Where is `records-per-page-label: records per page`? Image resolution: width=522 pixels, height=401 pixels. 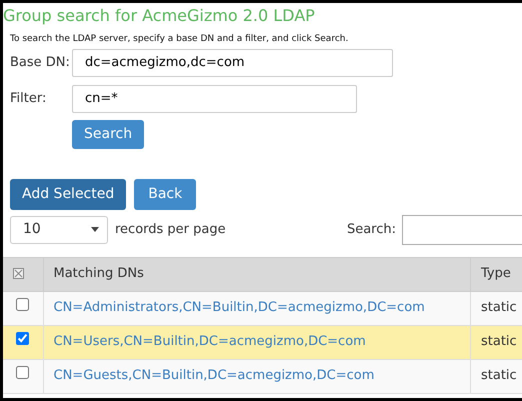 records-per-page-label: records per page is located at coordinates (170, 229).